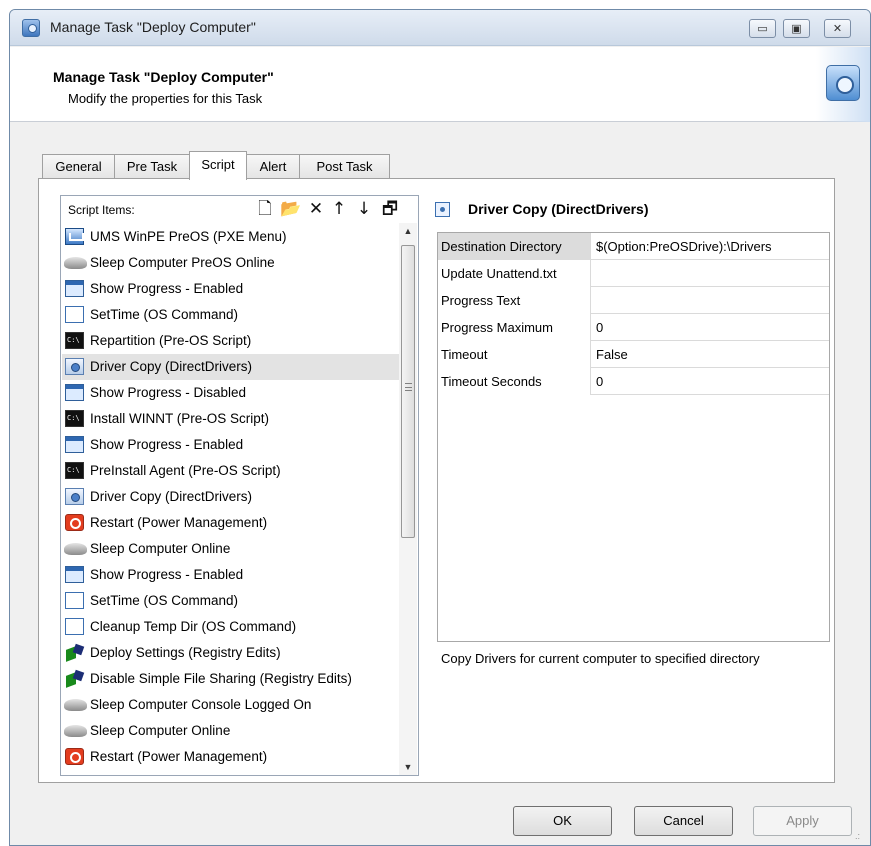  I want to click on header-title: Manage Task "Deploy Computer", so click(163, 77).